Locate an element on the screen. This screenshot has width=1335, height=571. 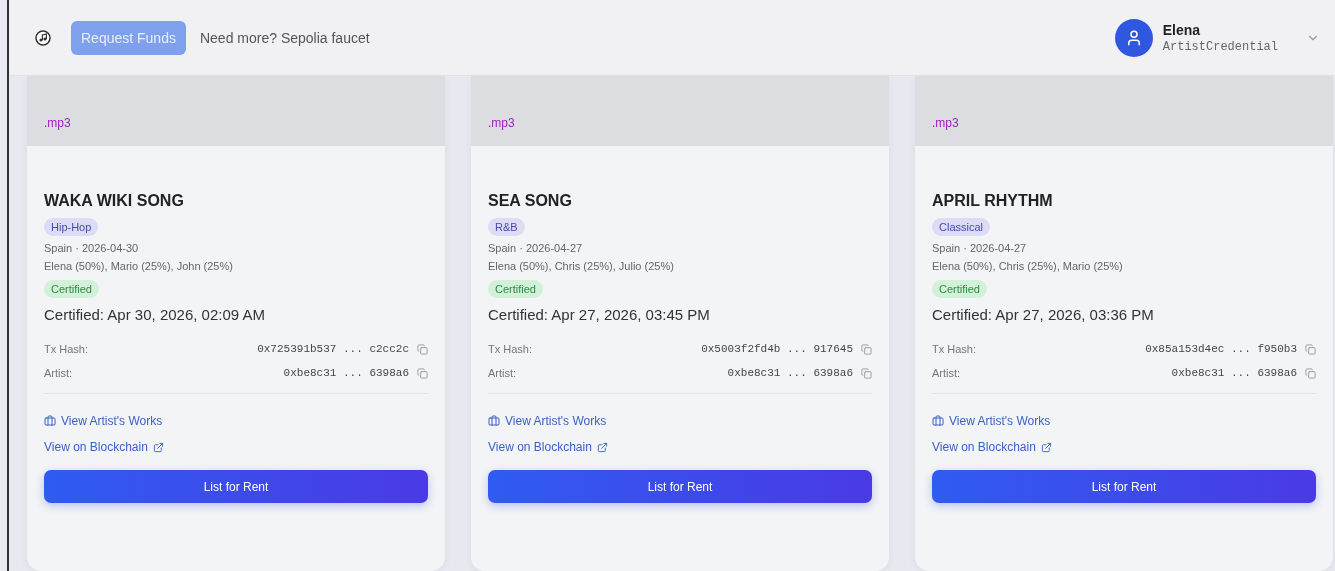
user-role: ArtistCredential is located at coordinates (1220, 46).